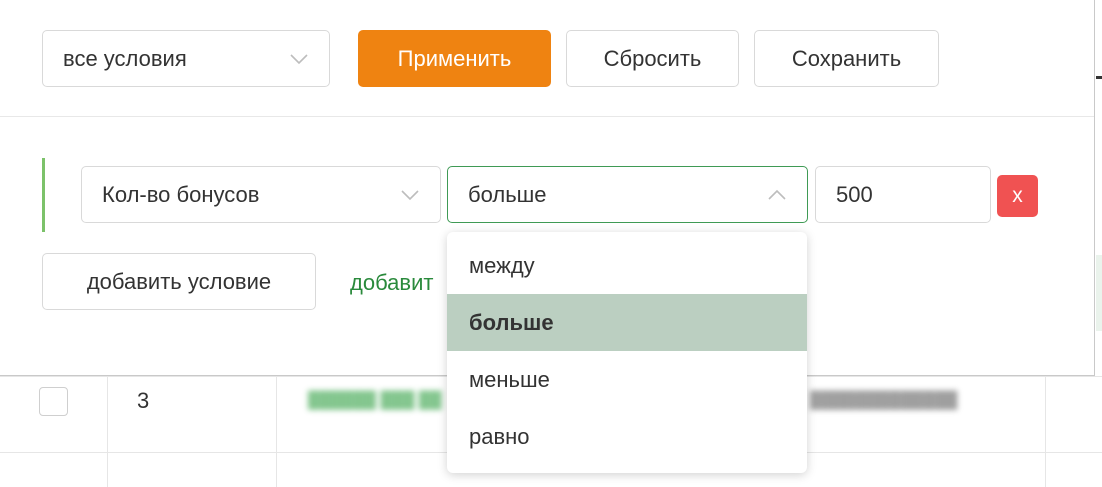  Describe the element at coordinates (454, 58) in the screenshot. I see `apply-button: Применить` at that location.